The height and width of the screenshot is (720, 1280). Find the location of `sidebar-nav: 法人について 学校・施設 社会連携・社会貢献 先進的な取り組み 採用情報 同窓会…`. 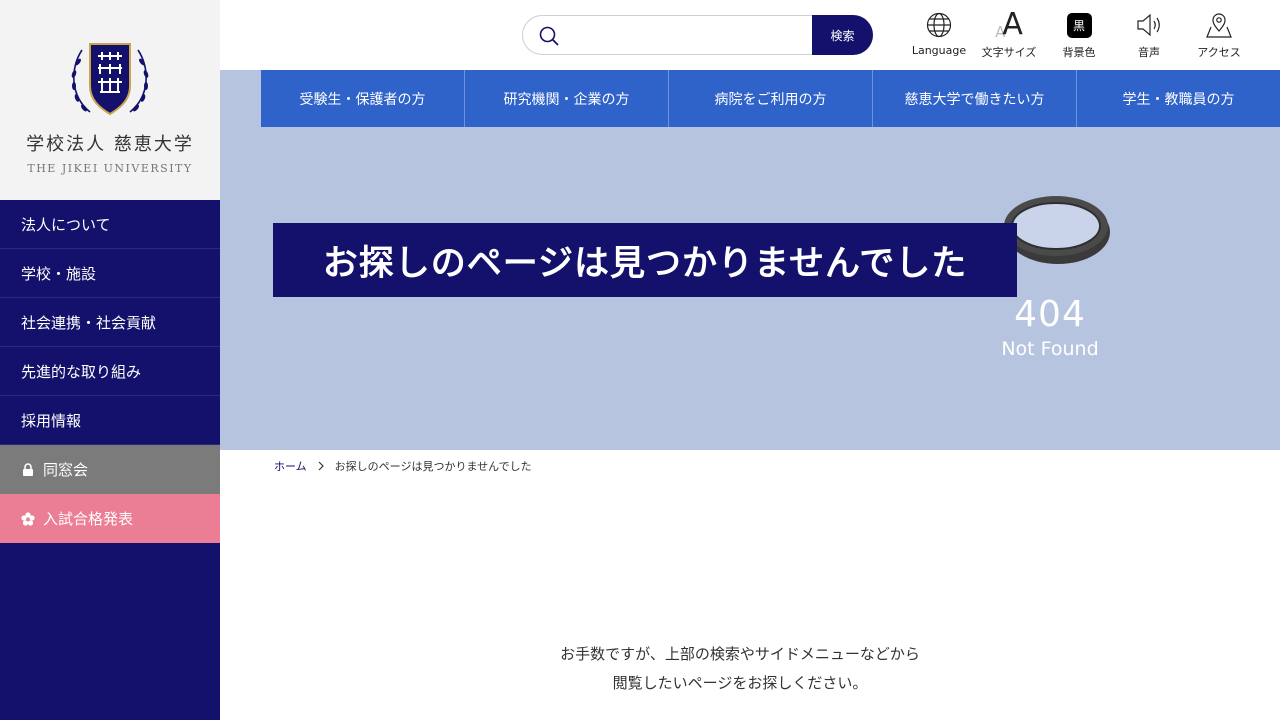

sidebar-nav: 法人について 学校・施設 社会連携・社会貢献 先進的な取り組み 採用情報 同窓会… is located at coordinates (110, 371).